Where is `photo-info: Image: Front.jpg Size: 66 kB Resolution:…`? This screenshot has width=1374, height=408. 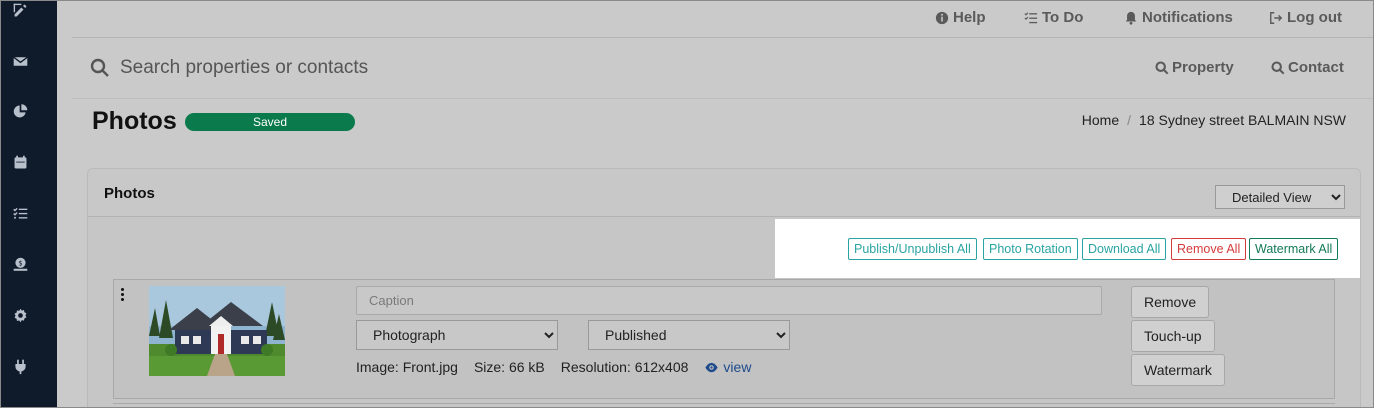
photo-info: Image: Front.jpg Size: 66 kB Resolution:… is located at coordinates (553, 367).